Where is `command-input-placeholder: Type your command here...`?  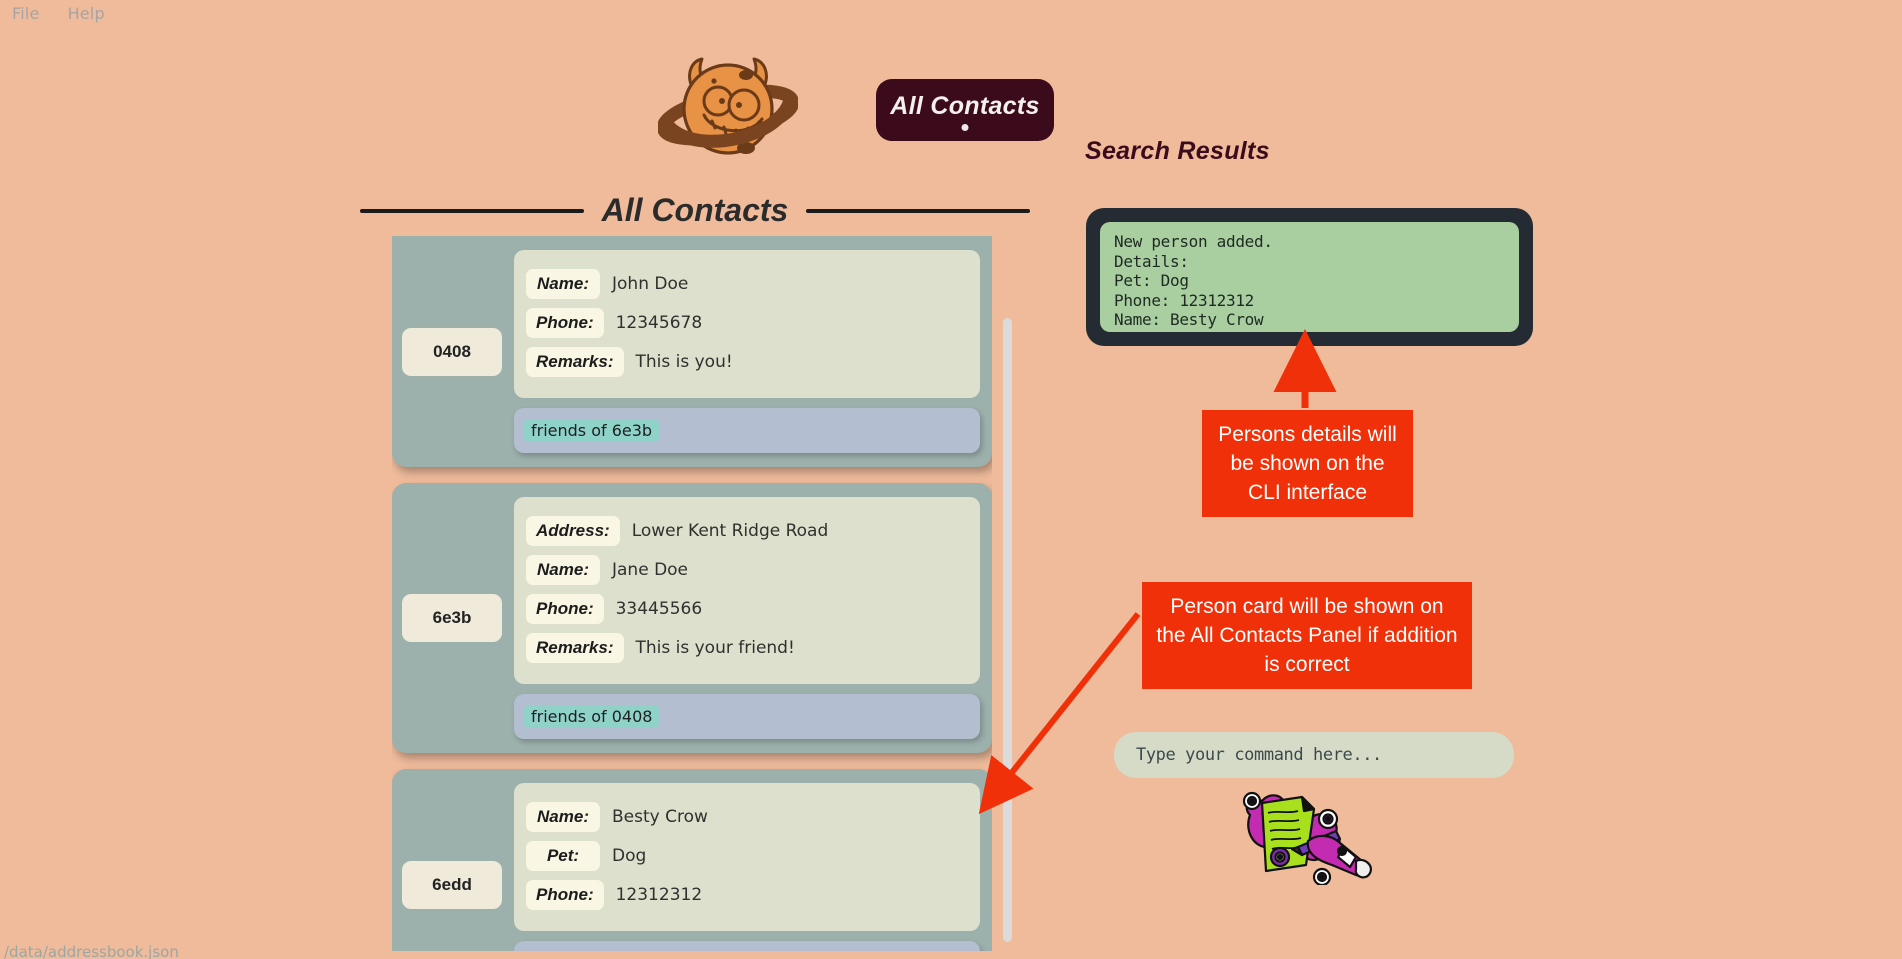
command-input-placeholder: Type your command here... is located at coordinates (1259, 755).